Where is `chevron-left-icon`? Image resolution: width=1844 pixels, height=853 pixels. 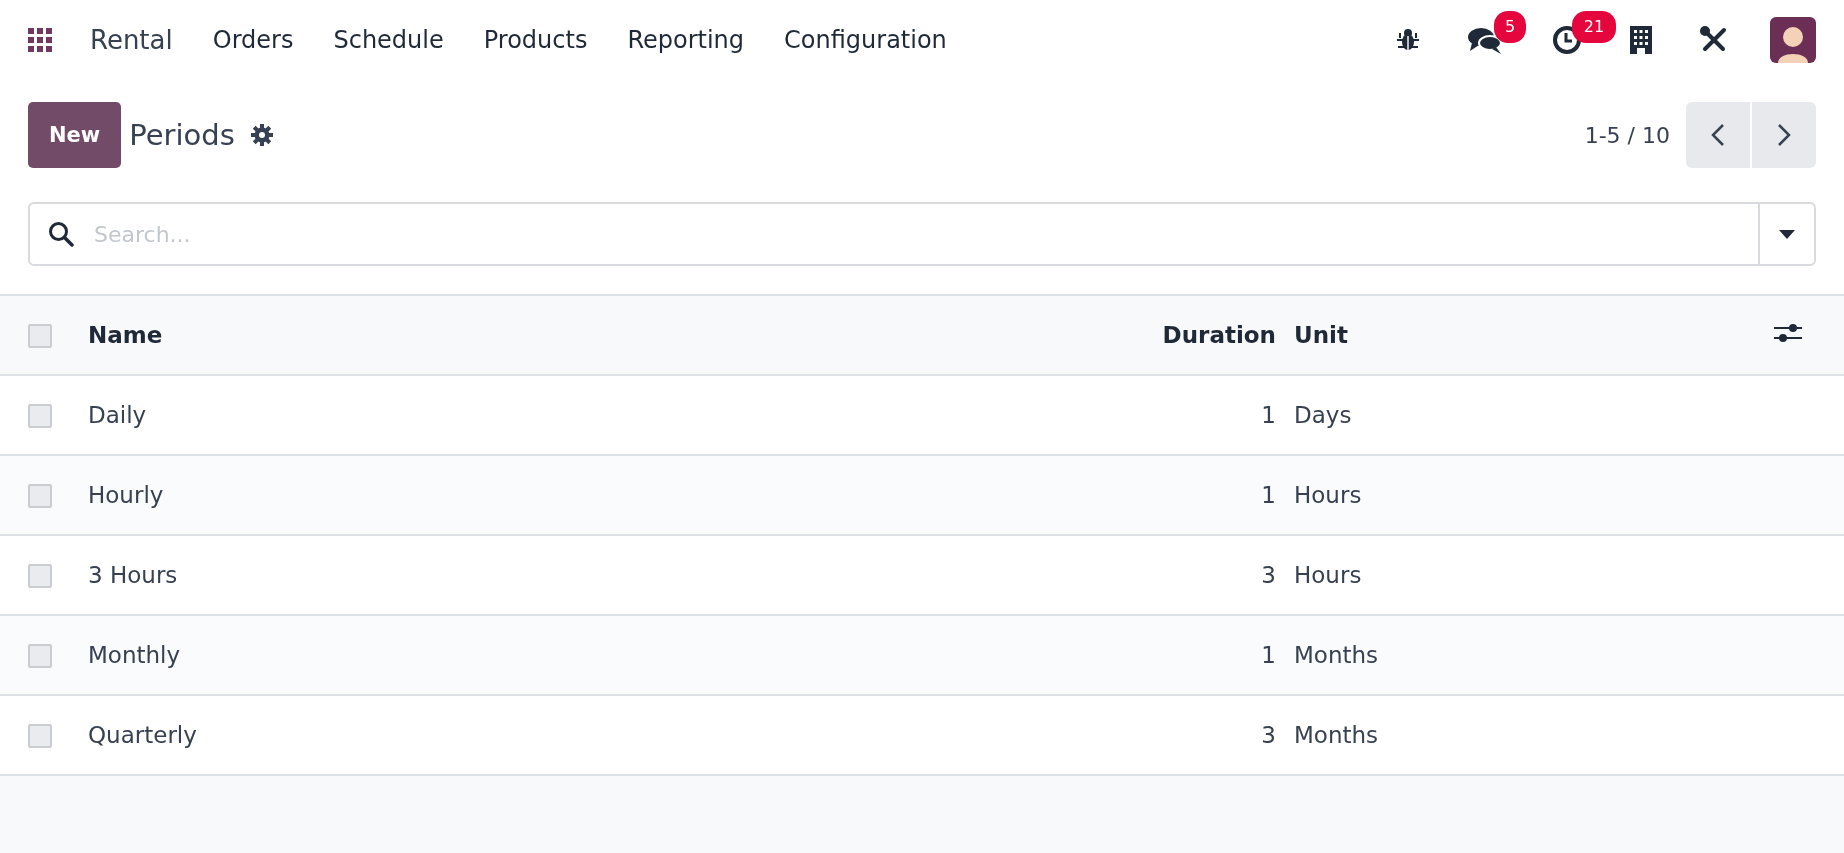 chevron-left-icon is located at coordinates (1718, 135).